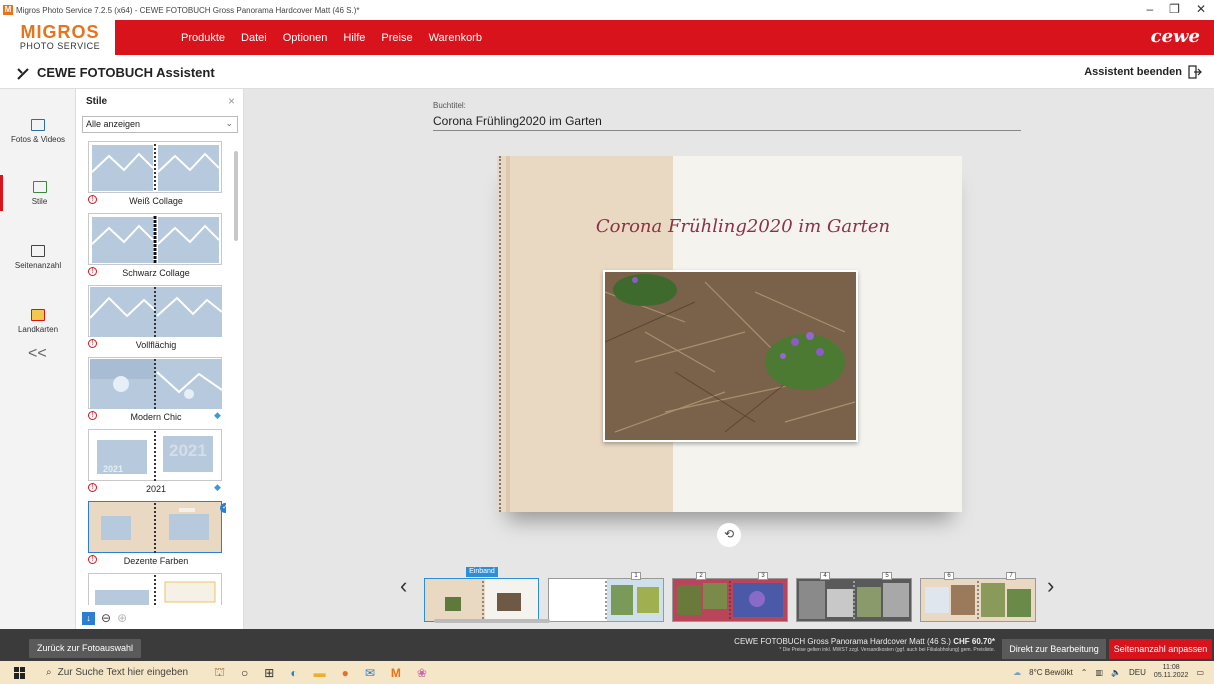 Image resolution: width=1214 pixels, height=684 pixels. What do you see at coordinates (156, 561) in the screenshot?
I see `style-label: Dezente Farben` at bounding box center [156, 561].